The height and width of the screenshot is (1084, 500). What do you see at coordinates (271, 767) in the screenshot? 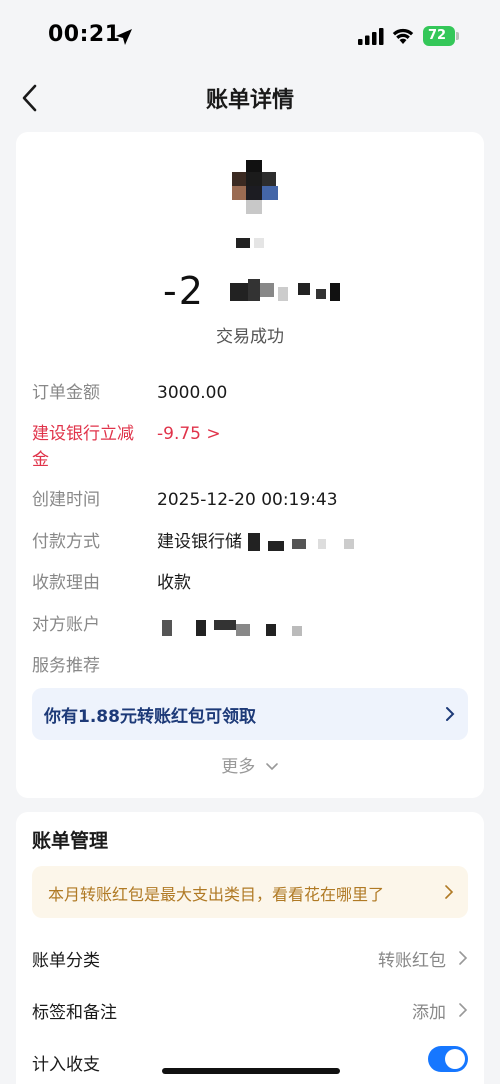
I see `chevron-down-icon` at bounding box center [271, 767].